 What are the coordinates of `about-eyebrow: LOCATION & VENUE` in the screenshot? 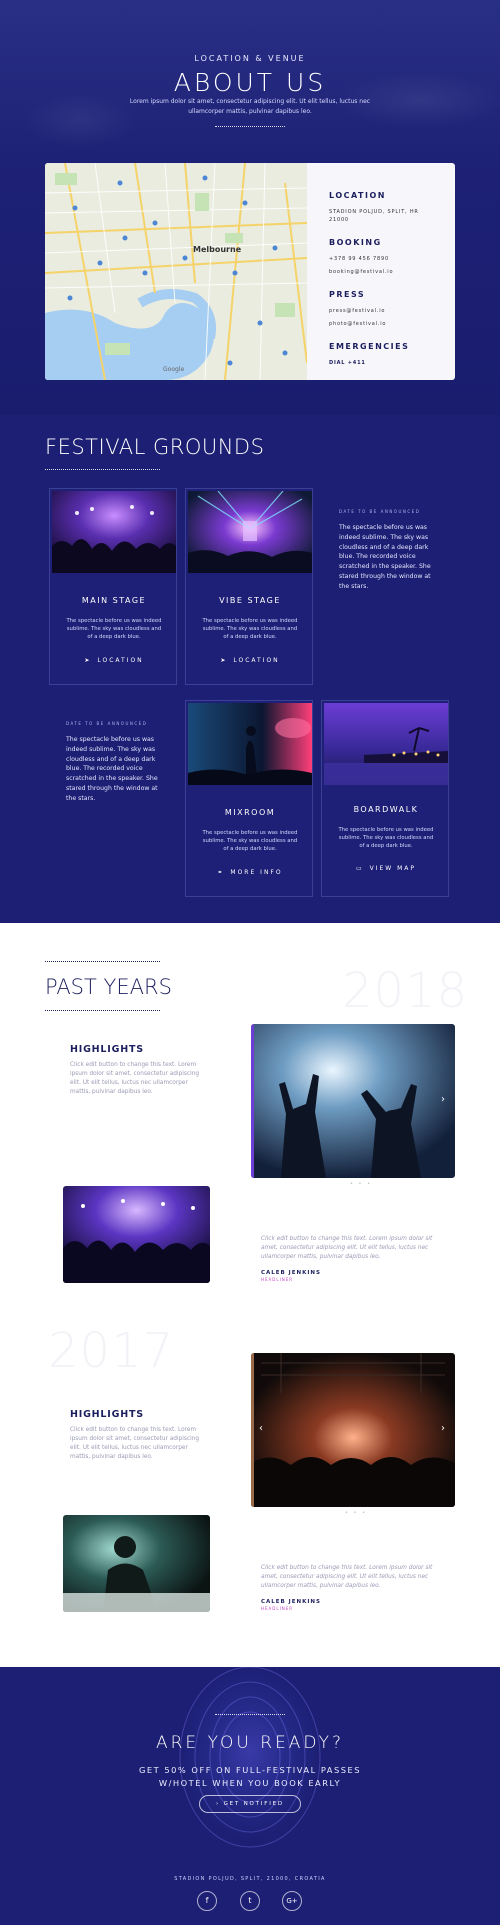 It's located at (250, 58).